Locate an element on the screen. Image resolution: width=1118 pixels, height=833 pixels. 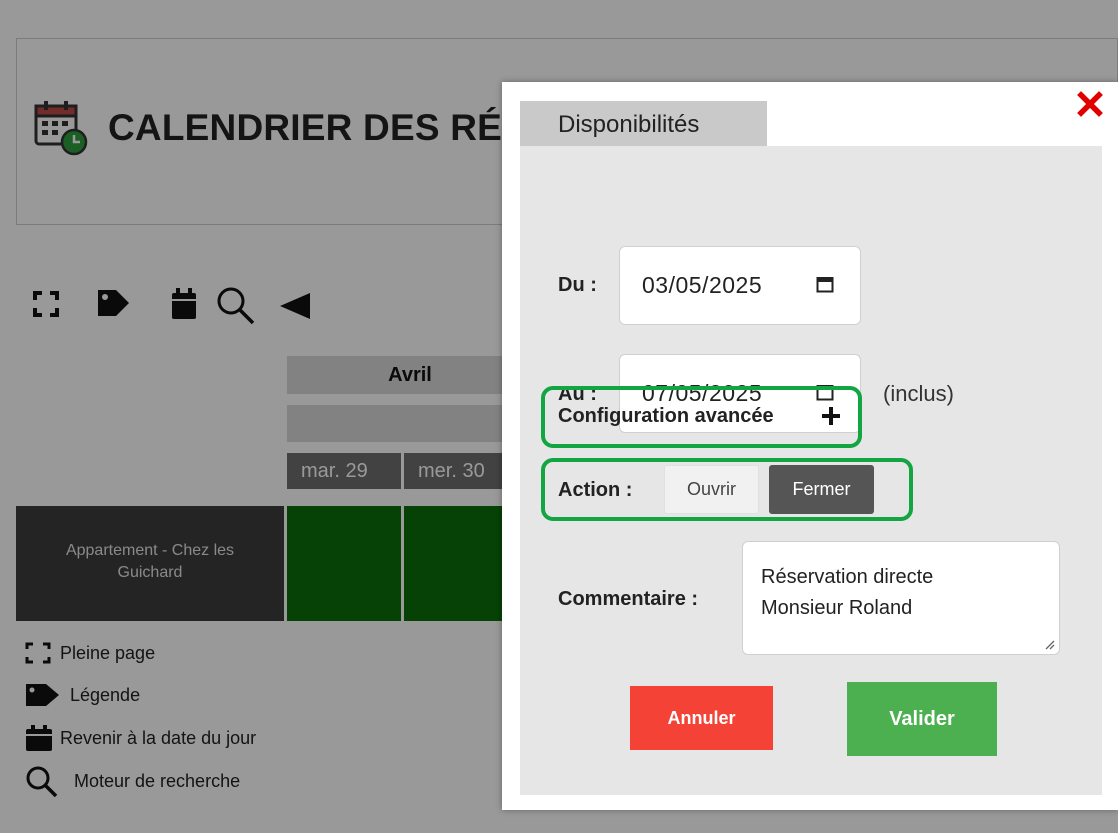
validate-button: Valider is located at coordinates (922, 719).